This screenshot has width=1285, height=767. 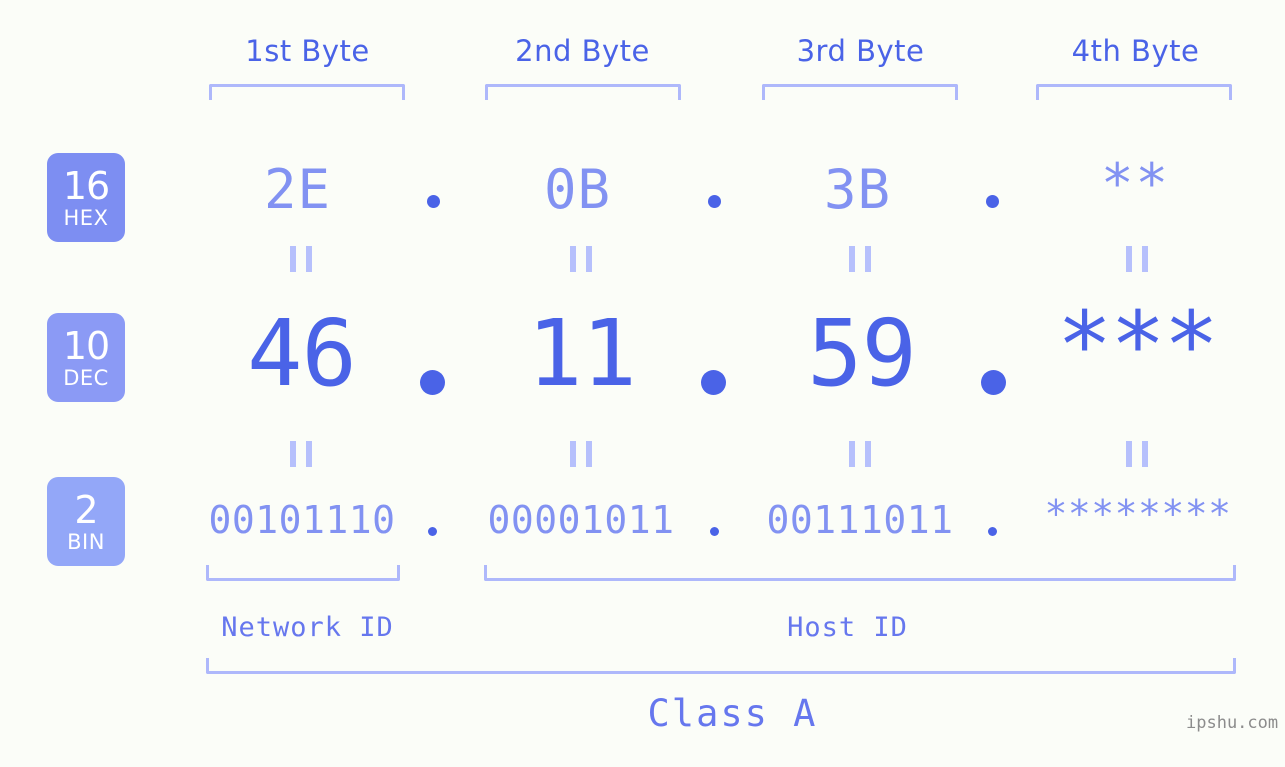 What do you see at coordinates (1135, 183) in the screenshot?
I see `hex-value-byte-4-masked: **` at bounding box center [1135, 183].